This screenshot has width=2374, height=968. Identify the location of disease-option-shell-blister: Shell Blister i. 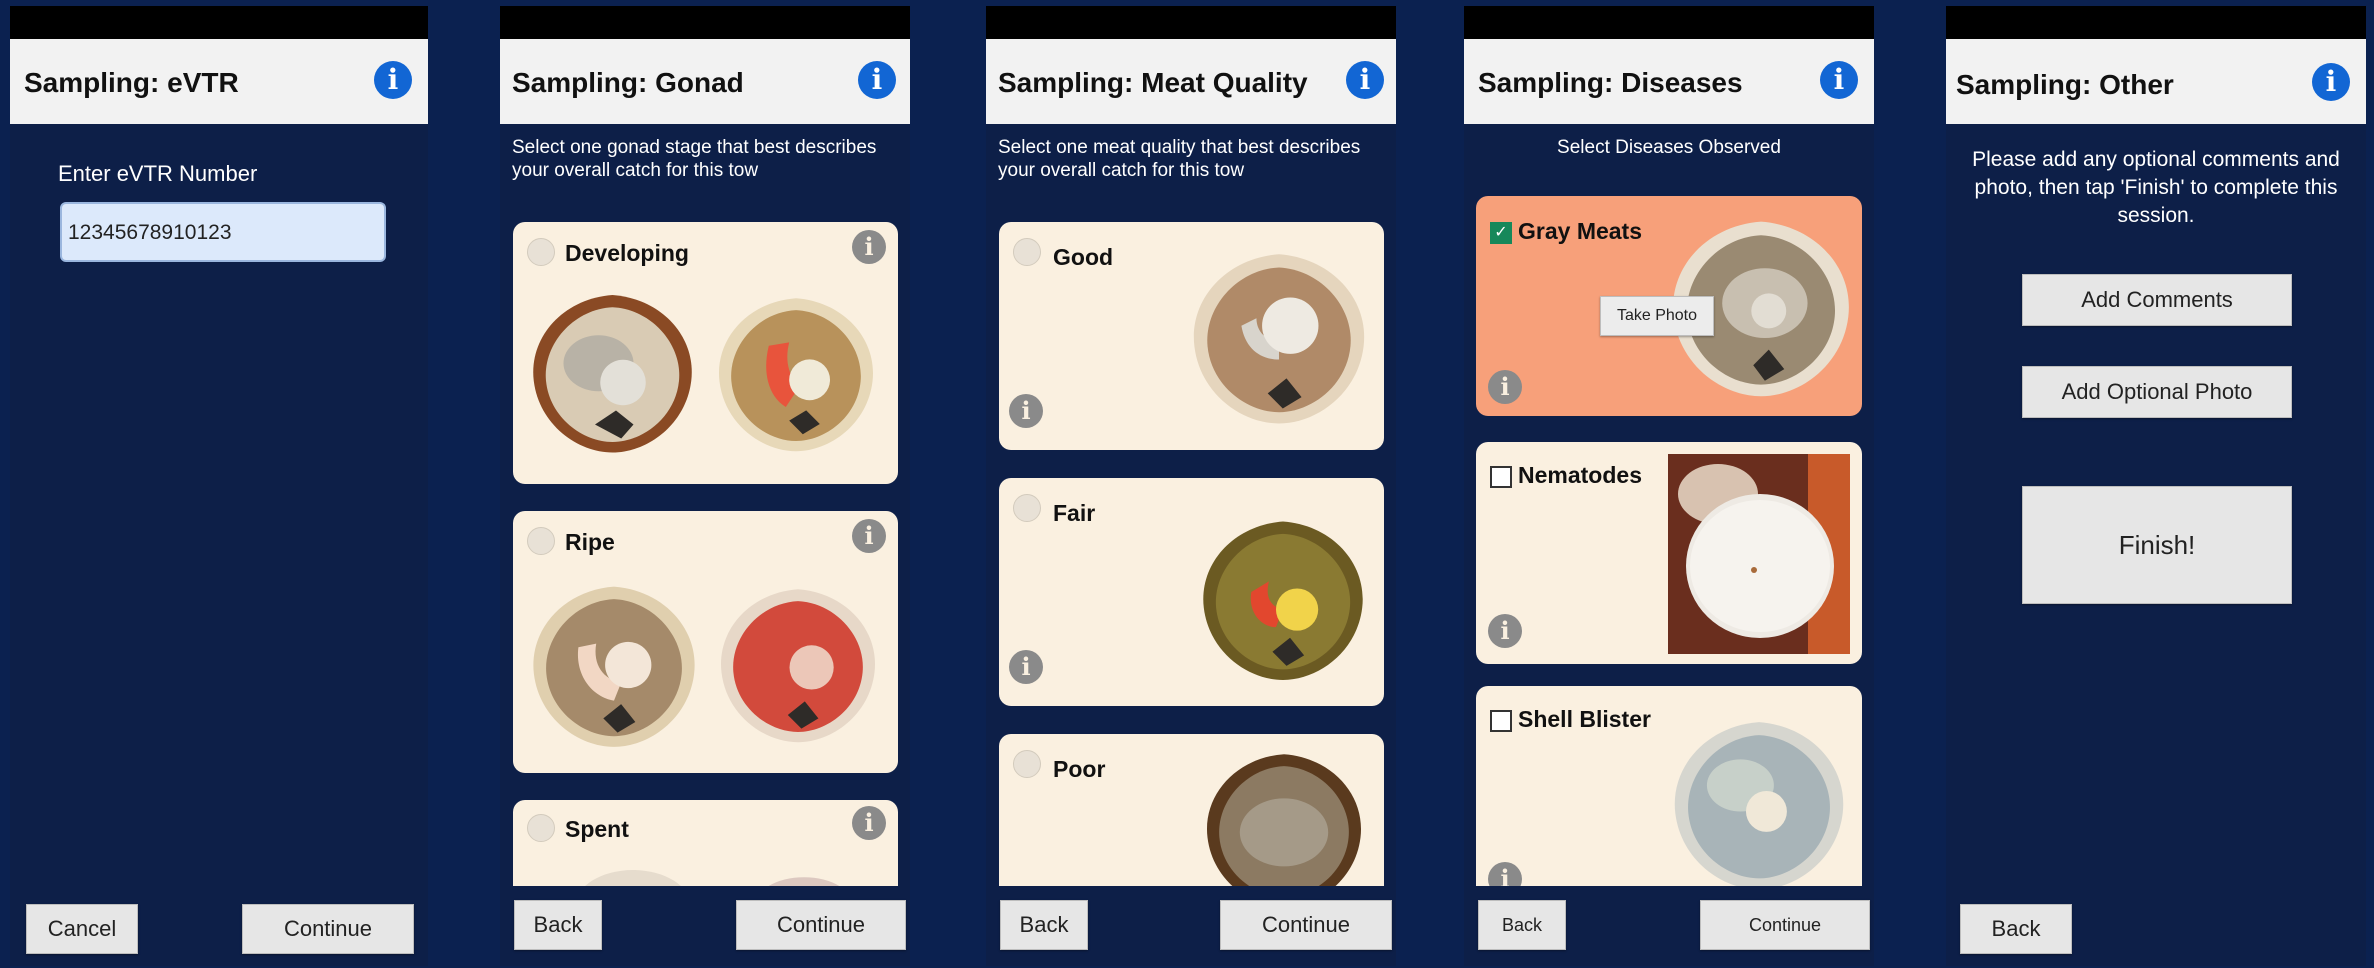
(1669, 793).